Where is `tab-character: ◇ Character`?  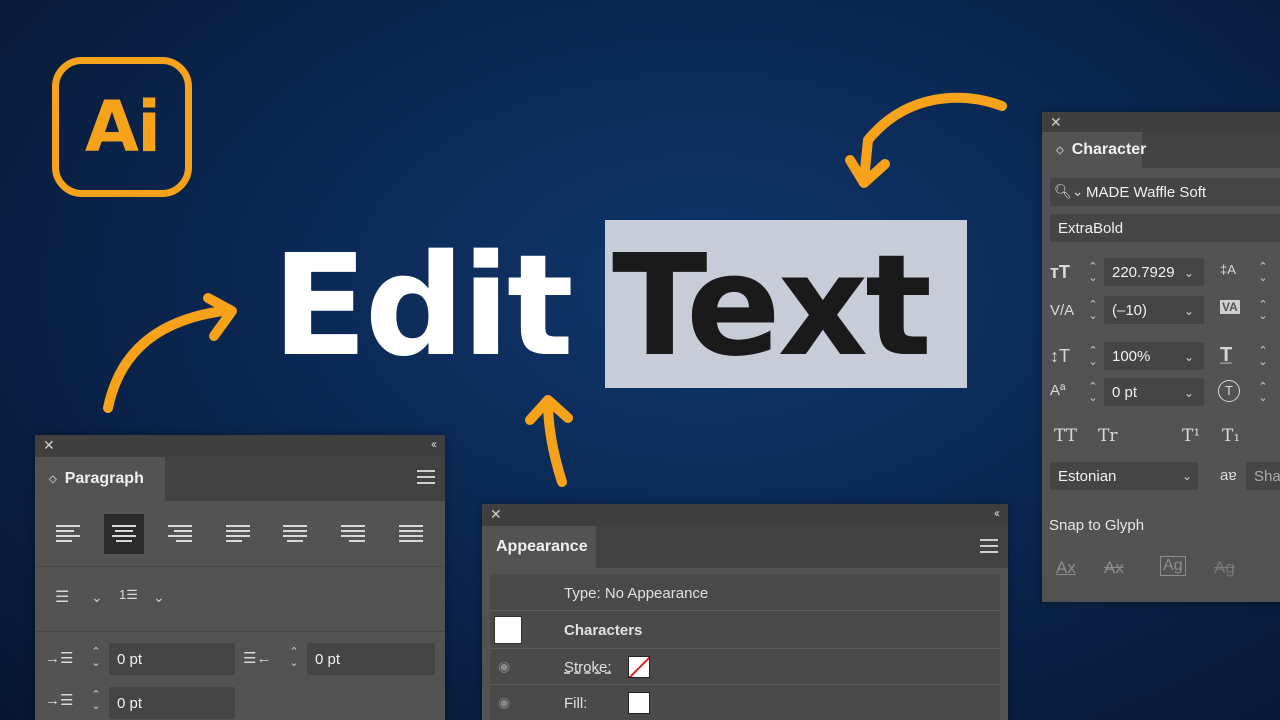 tab-character: ◇ Character is located at coordinates (1094, 150).